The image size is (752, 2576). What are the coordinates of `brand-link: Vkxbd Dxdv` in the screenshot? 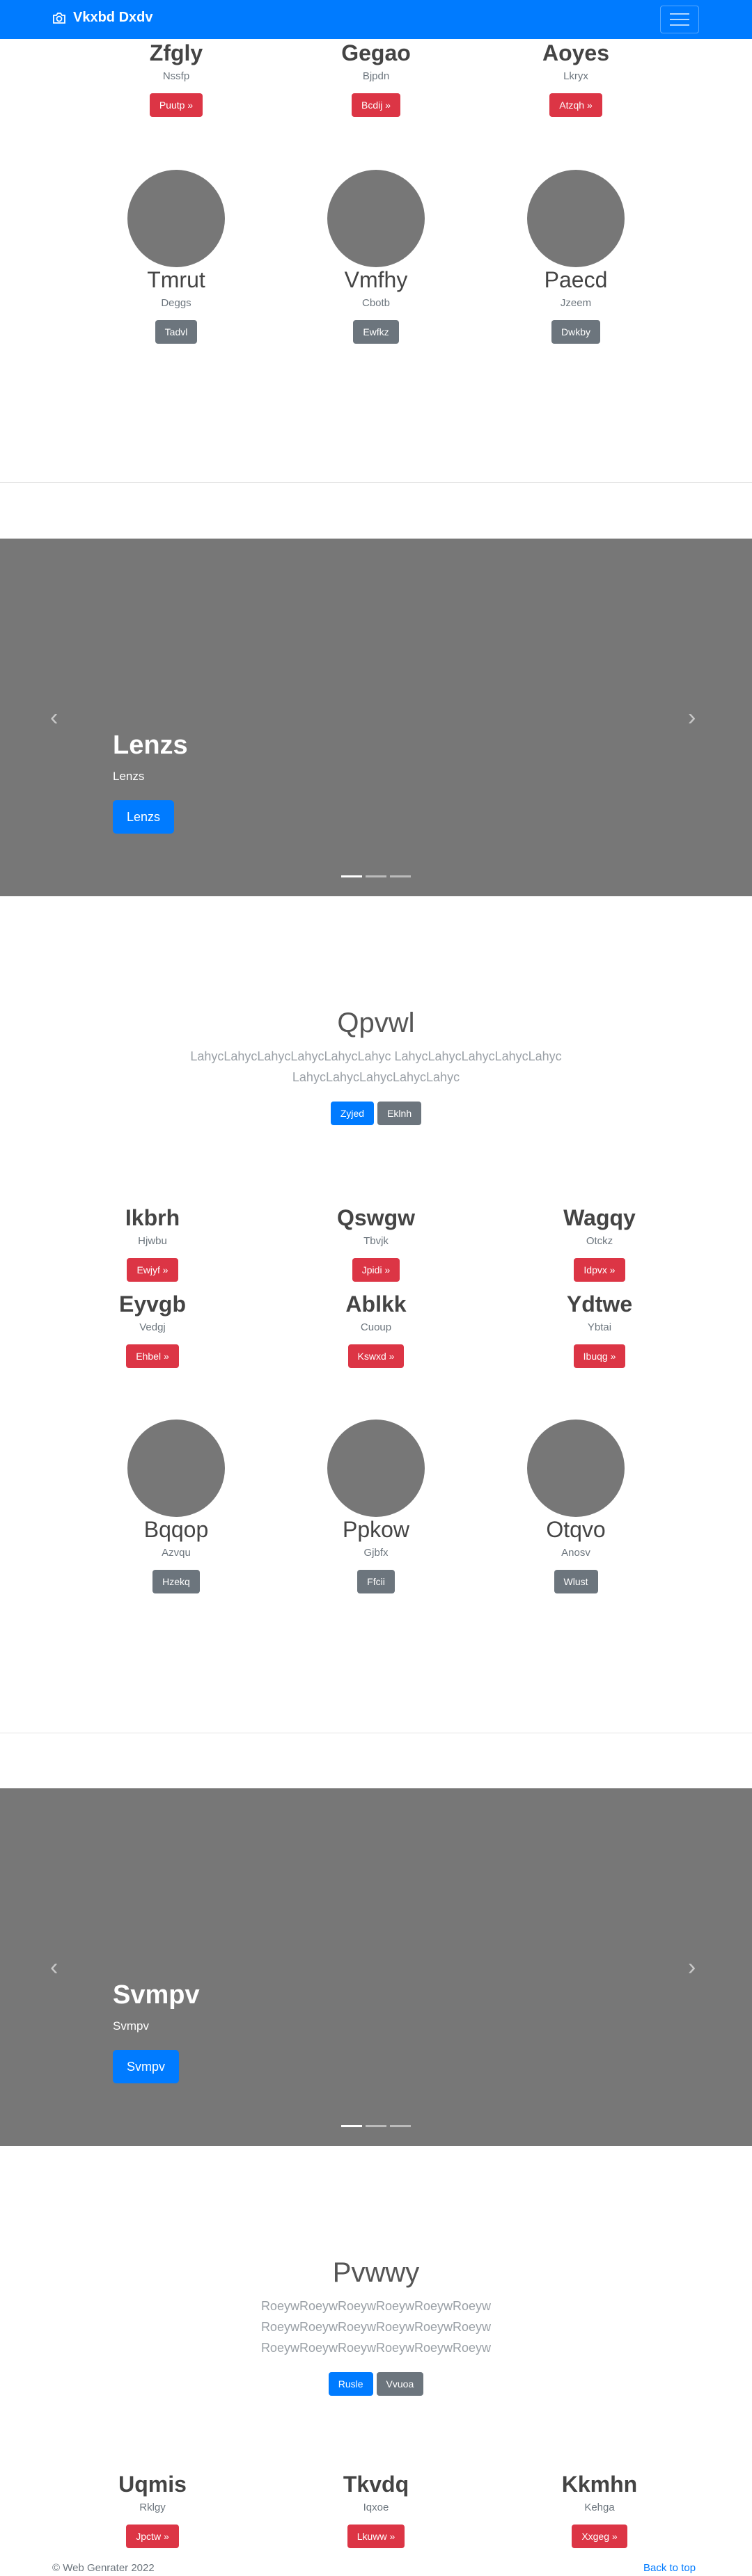 It's located at (102, 18).